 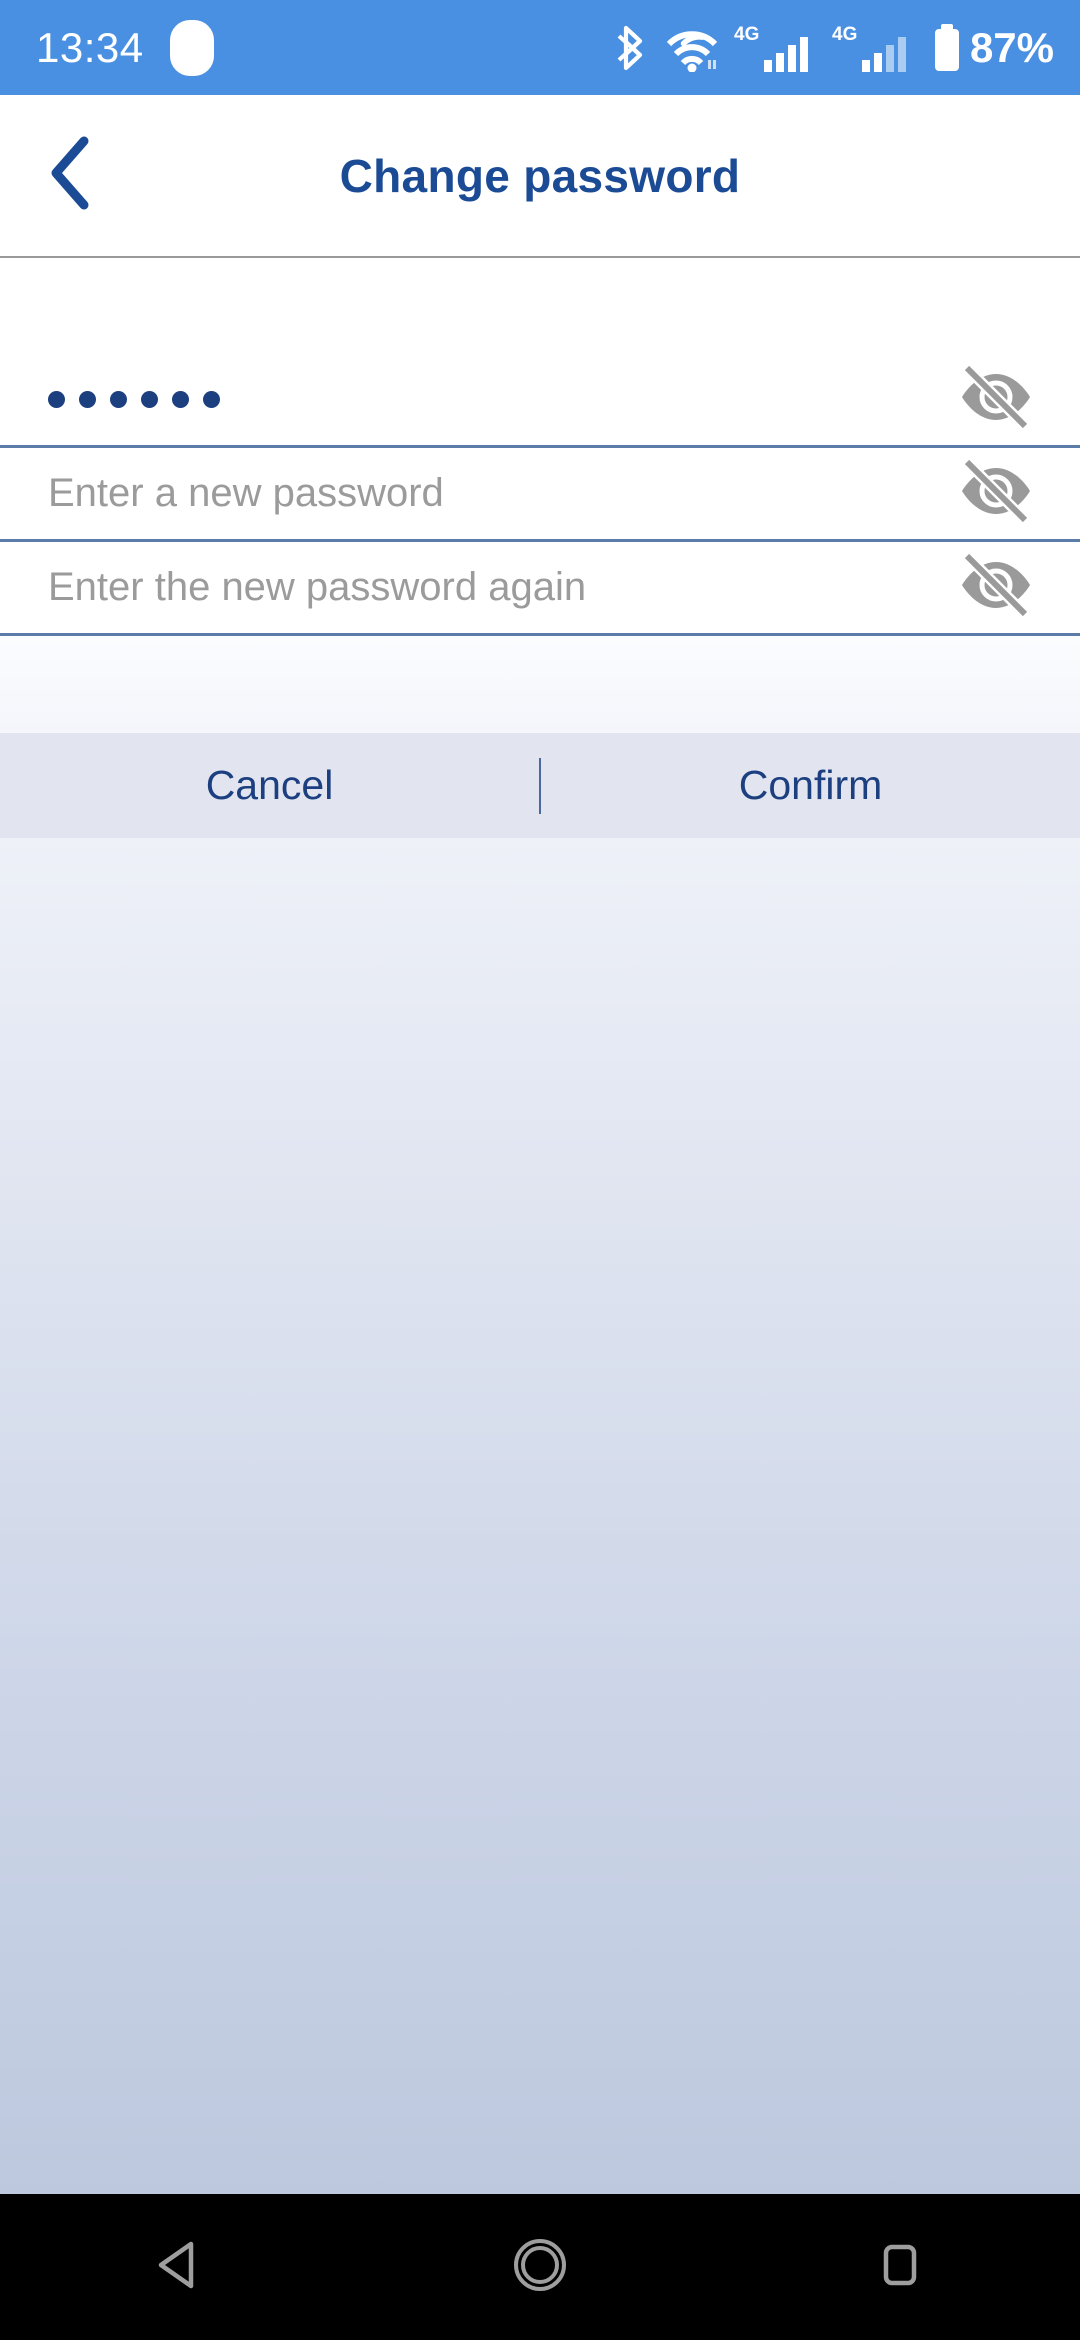 I want to click on signal-4g-1-icon: 4G, so click(x=776, y=48).